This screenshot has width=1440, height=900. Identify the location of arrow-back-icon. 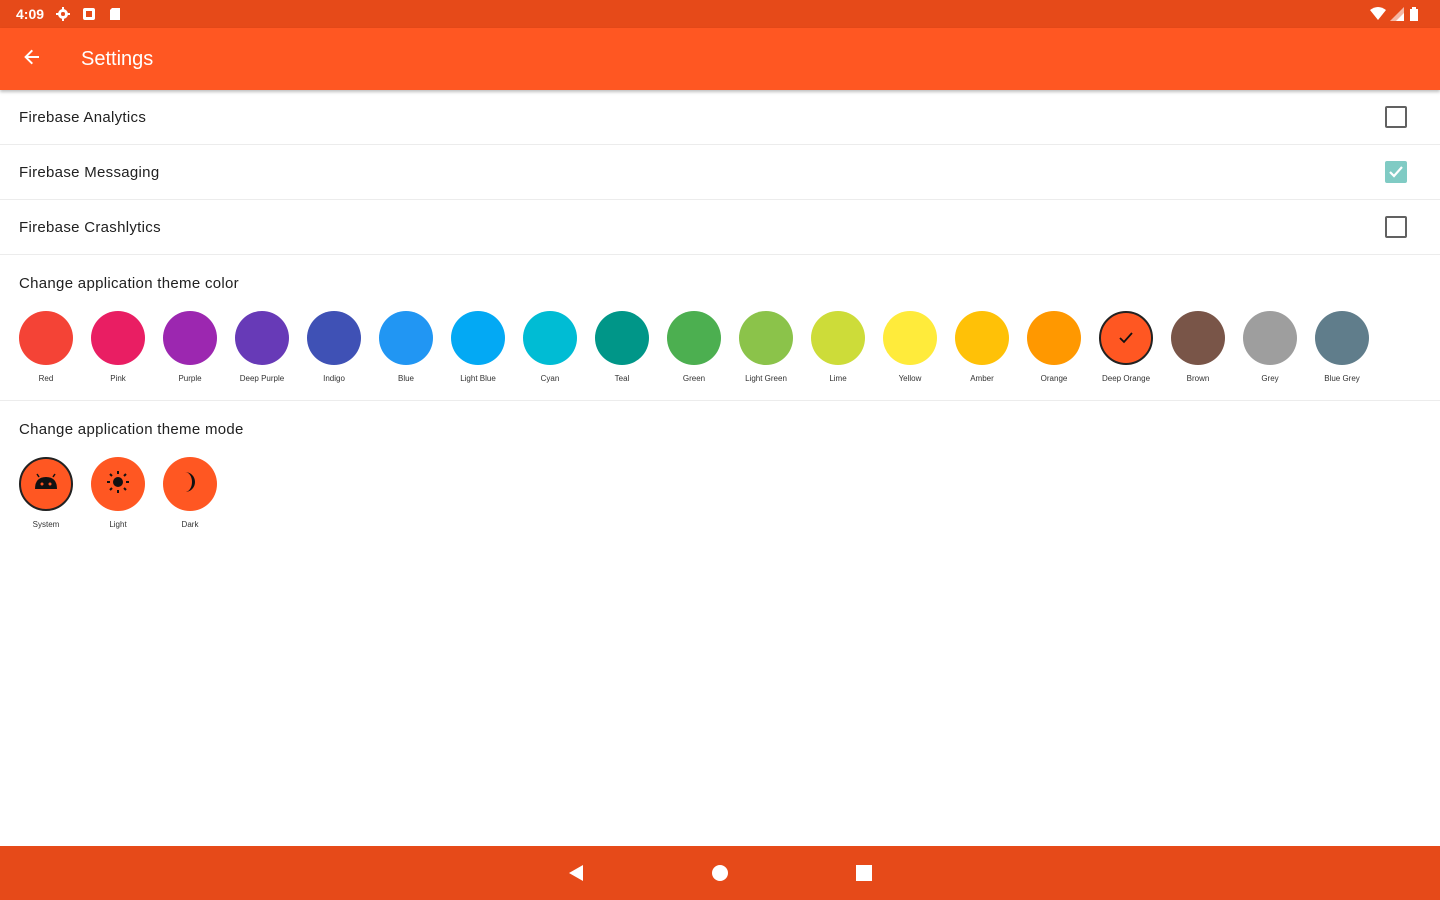
(32, 59).